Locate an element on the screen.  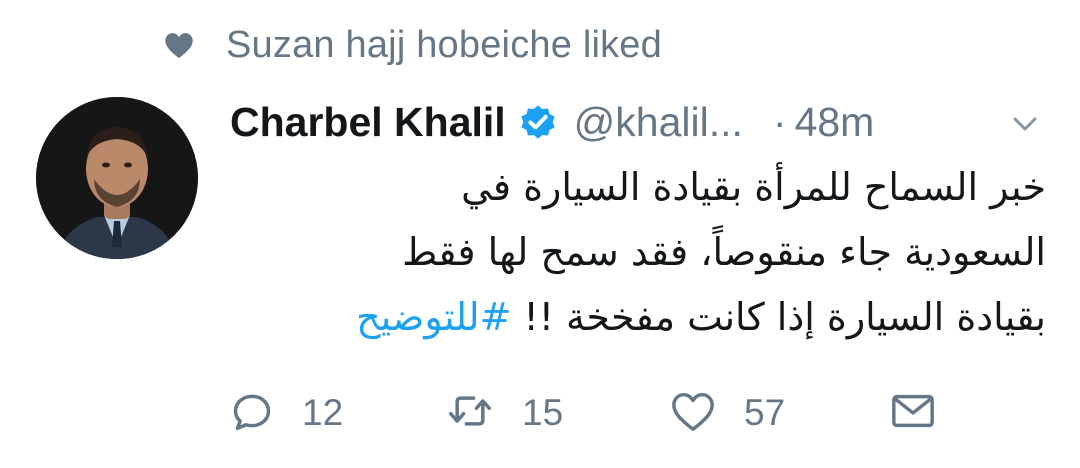
heart-icon is located at coordinates (179, 45).